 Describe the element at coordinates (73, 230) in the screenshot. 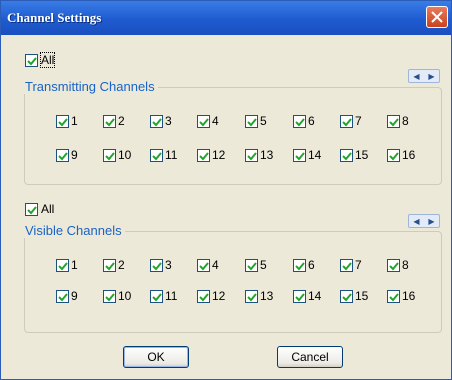

I see `visible-group-label: Visible Channels` at that location.